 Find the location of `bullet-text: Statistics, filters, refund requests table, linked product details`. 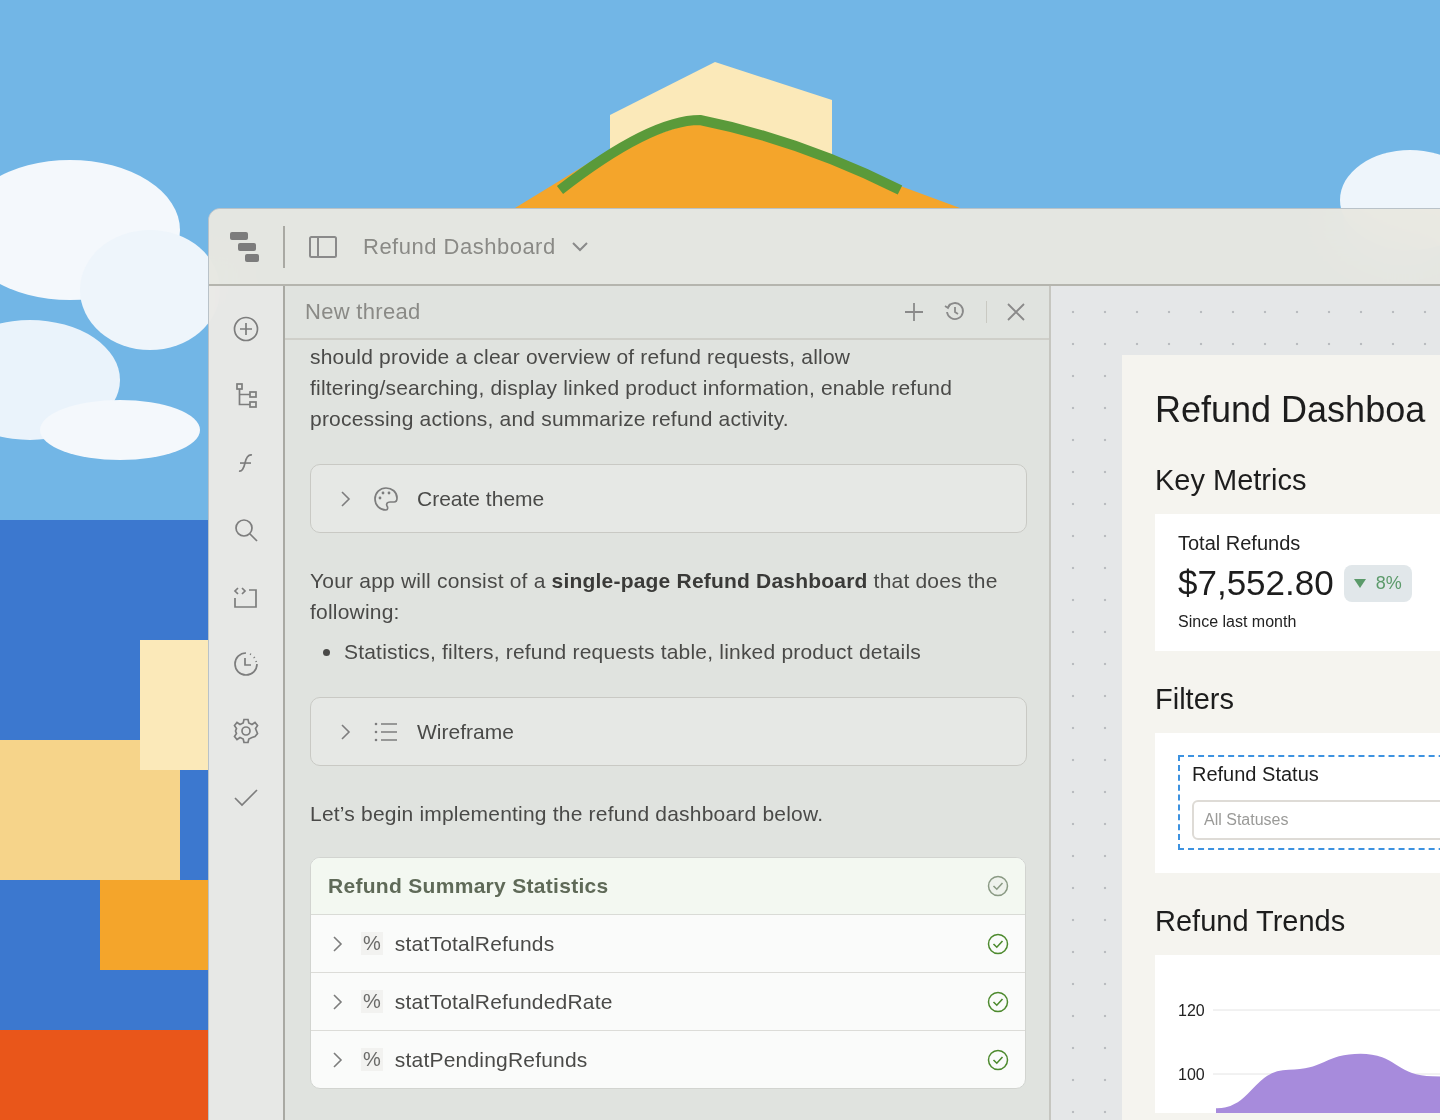

bullet-text: Statistics, filters, refund requests table, linked product details is located at coordinates (632, 652).